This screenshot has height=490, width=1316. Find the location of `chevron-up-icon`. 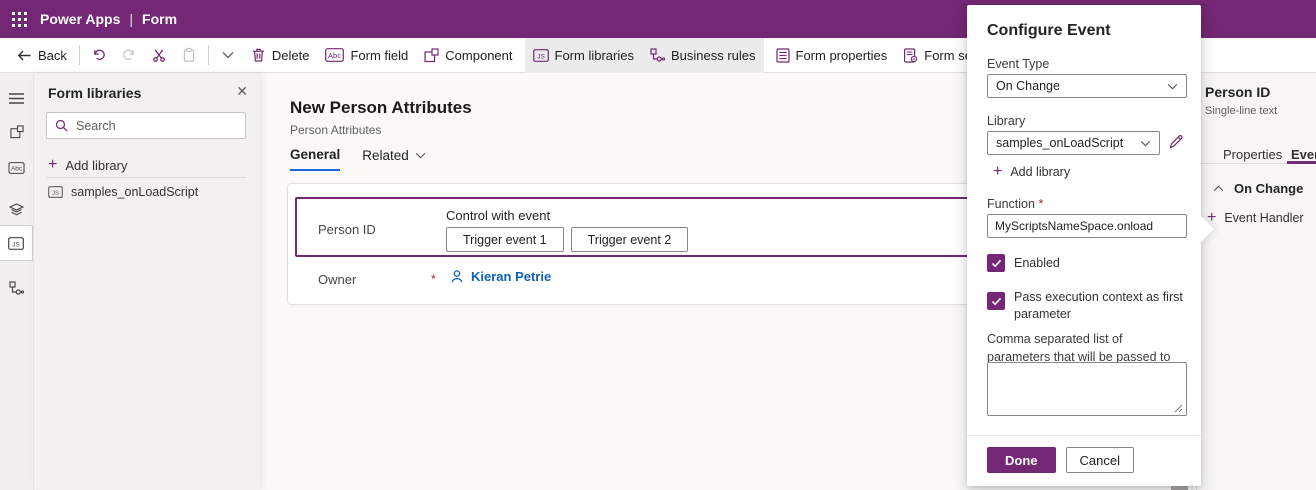

chevron-up-icon is located at coordinates (1218, 188).